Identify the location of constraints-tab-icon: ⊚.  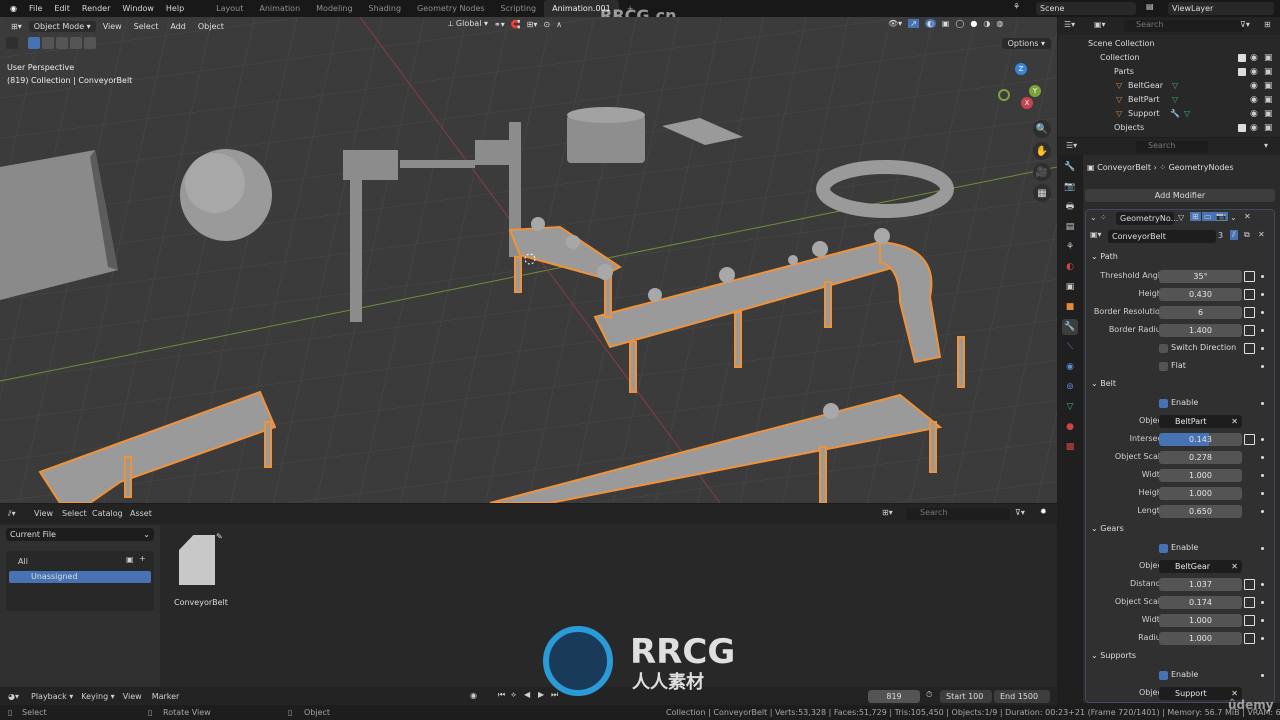
(1070, 387).